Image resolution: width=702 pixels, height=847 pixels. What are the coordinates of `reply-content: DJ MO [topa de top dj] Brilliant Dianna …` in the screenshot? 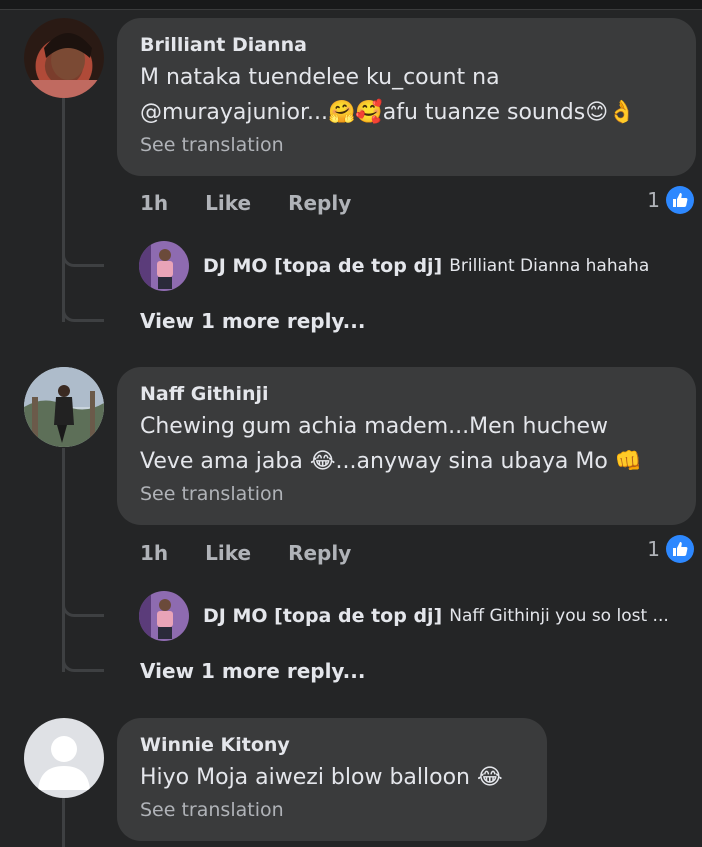 It's located at (426, 266).